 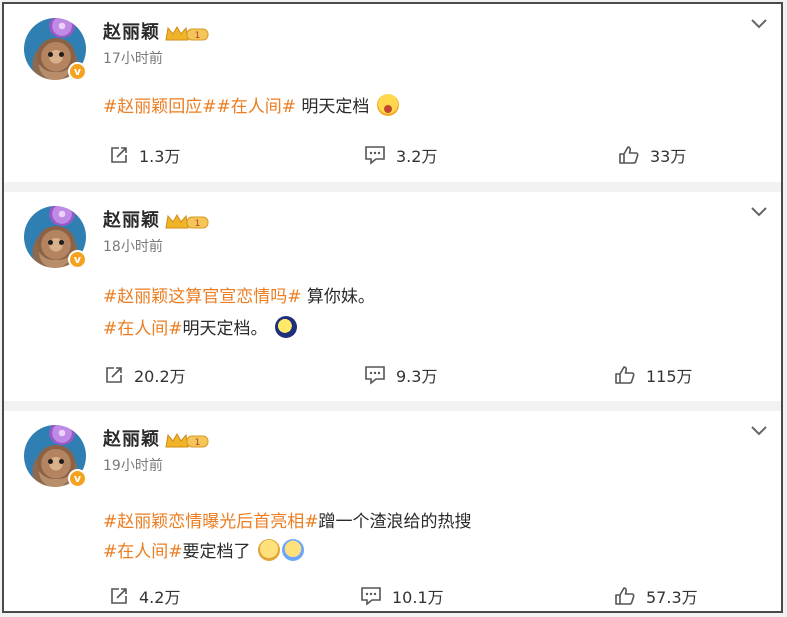 I want to click on comment-button: 9.3万, so click(x=400, y=375).